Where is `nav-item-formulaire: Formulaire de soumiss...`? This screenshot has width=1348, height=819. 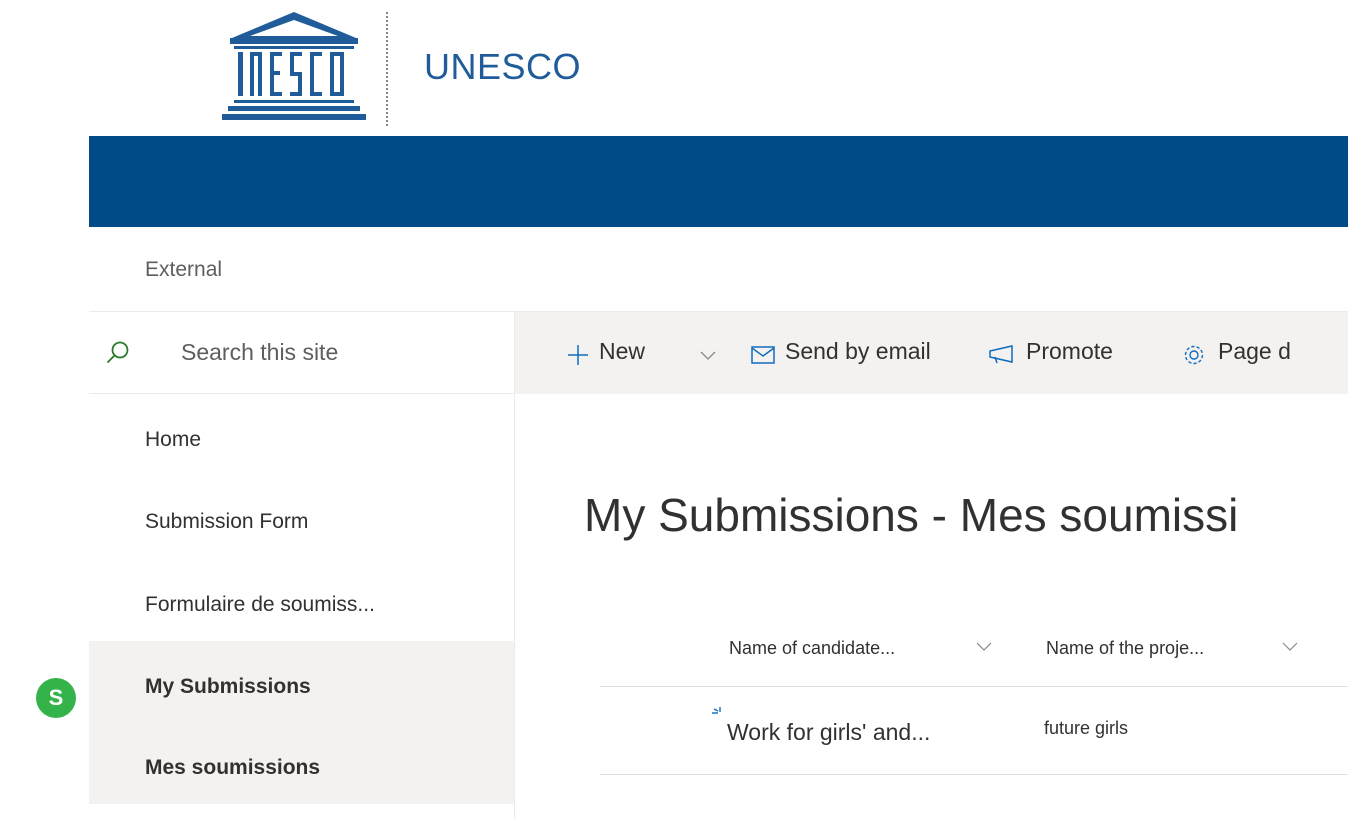
nav-item-formulaire: Formulaire de soumiss... is located at coordinates (260, 605).